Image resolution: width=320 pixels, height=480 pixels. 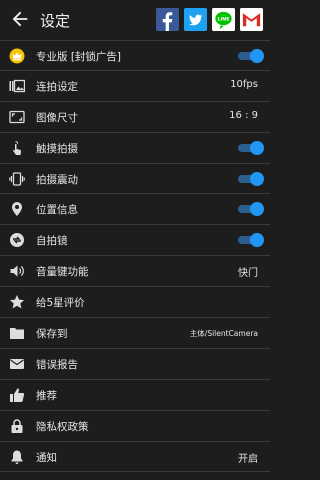 What do you see at coordinates (251, 56) in the screenshot?
I see `pro-version-toggle` at bounding box center [251, 56].